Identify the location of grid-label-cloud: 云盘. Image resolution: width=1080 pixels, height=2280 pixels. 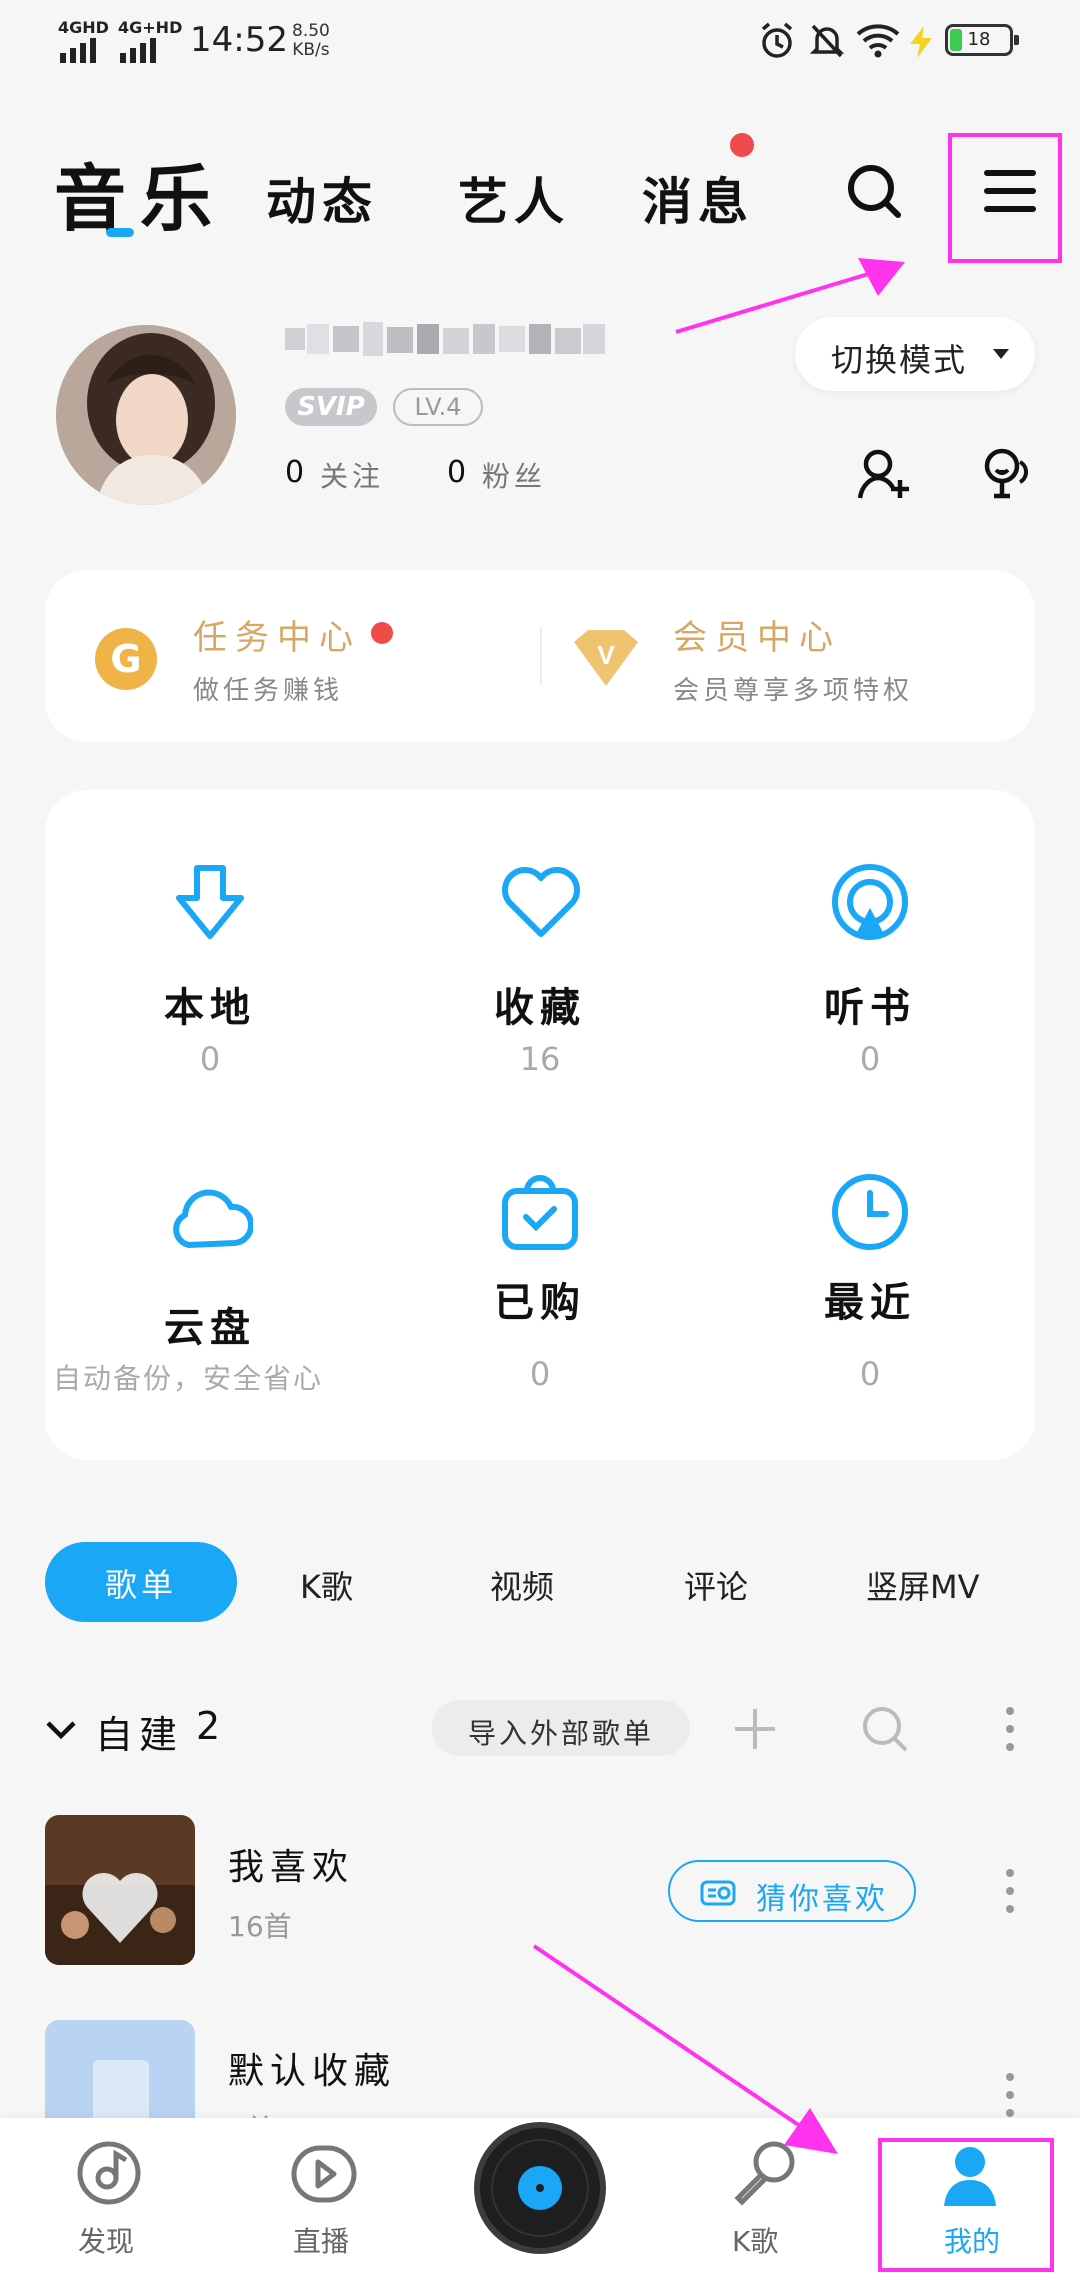
(210, 1328).